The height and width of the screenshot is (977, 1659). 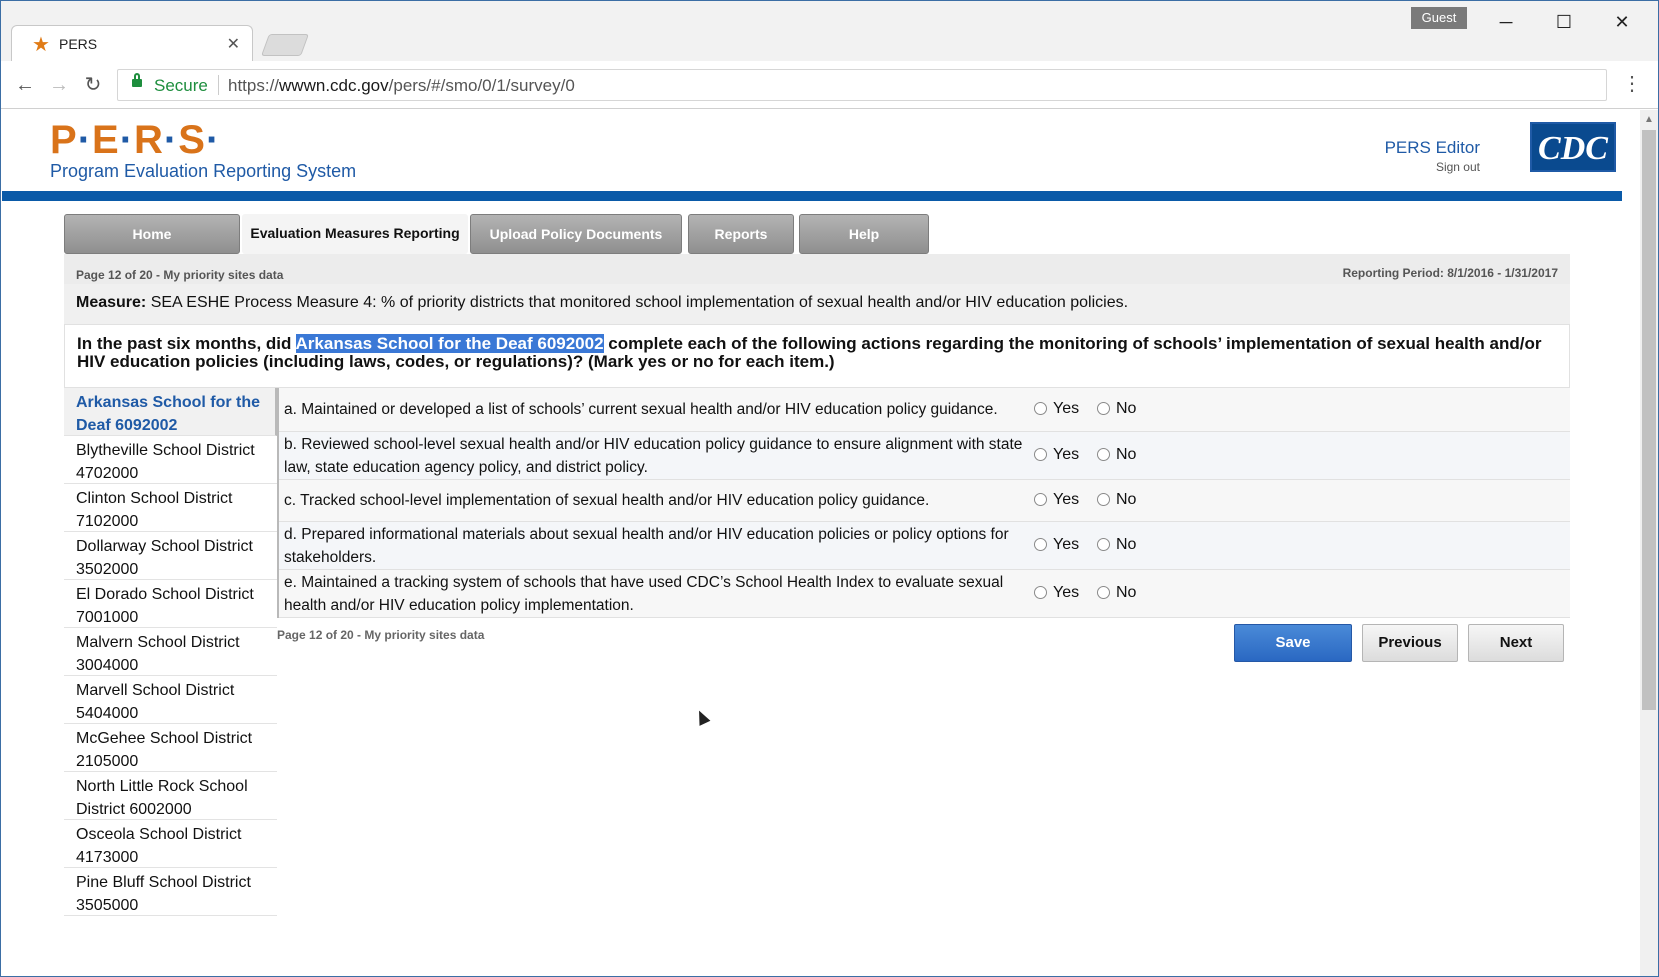 I want to click on minimize-icon: ─, so click(x=1506, y=22).